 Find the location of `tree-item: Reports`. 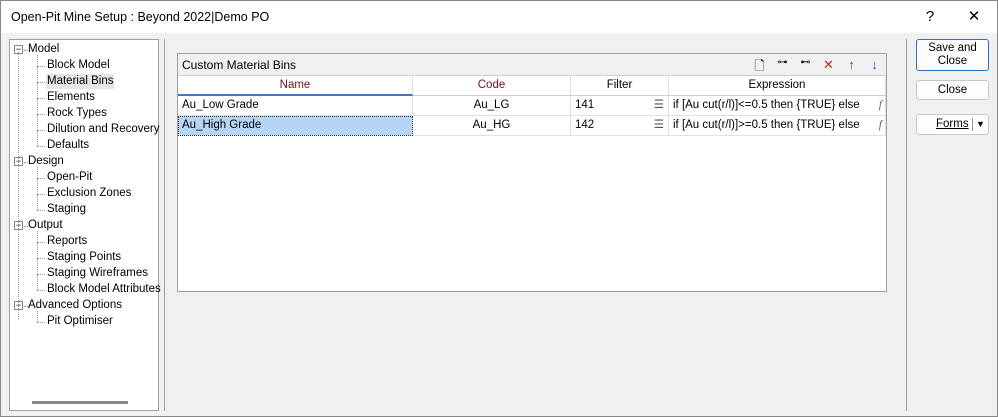

tree-item: Reports is located at coordinates (67, 241).